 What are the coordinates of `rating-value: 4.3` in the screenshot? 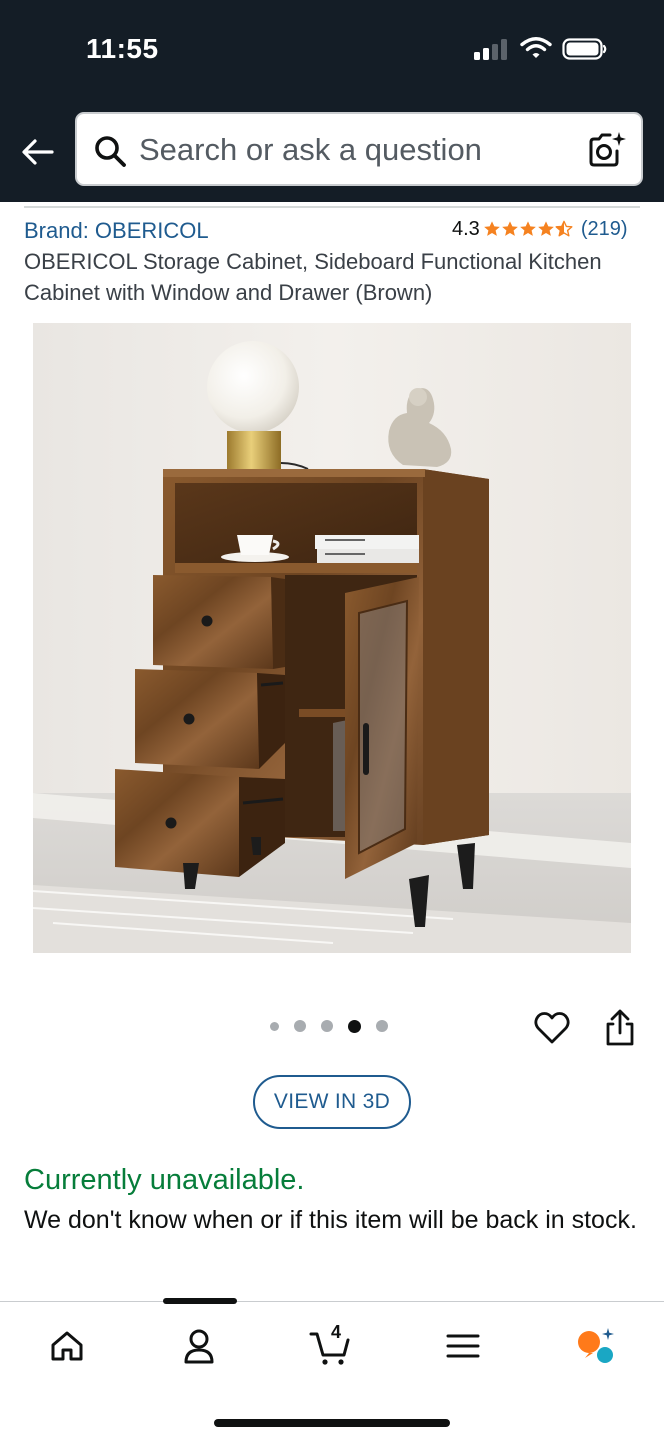 It's located at (466, 228).